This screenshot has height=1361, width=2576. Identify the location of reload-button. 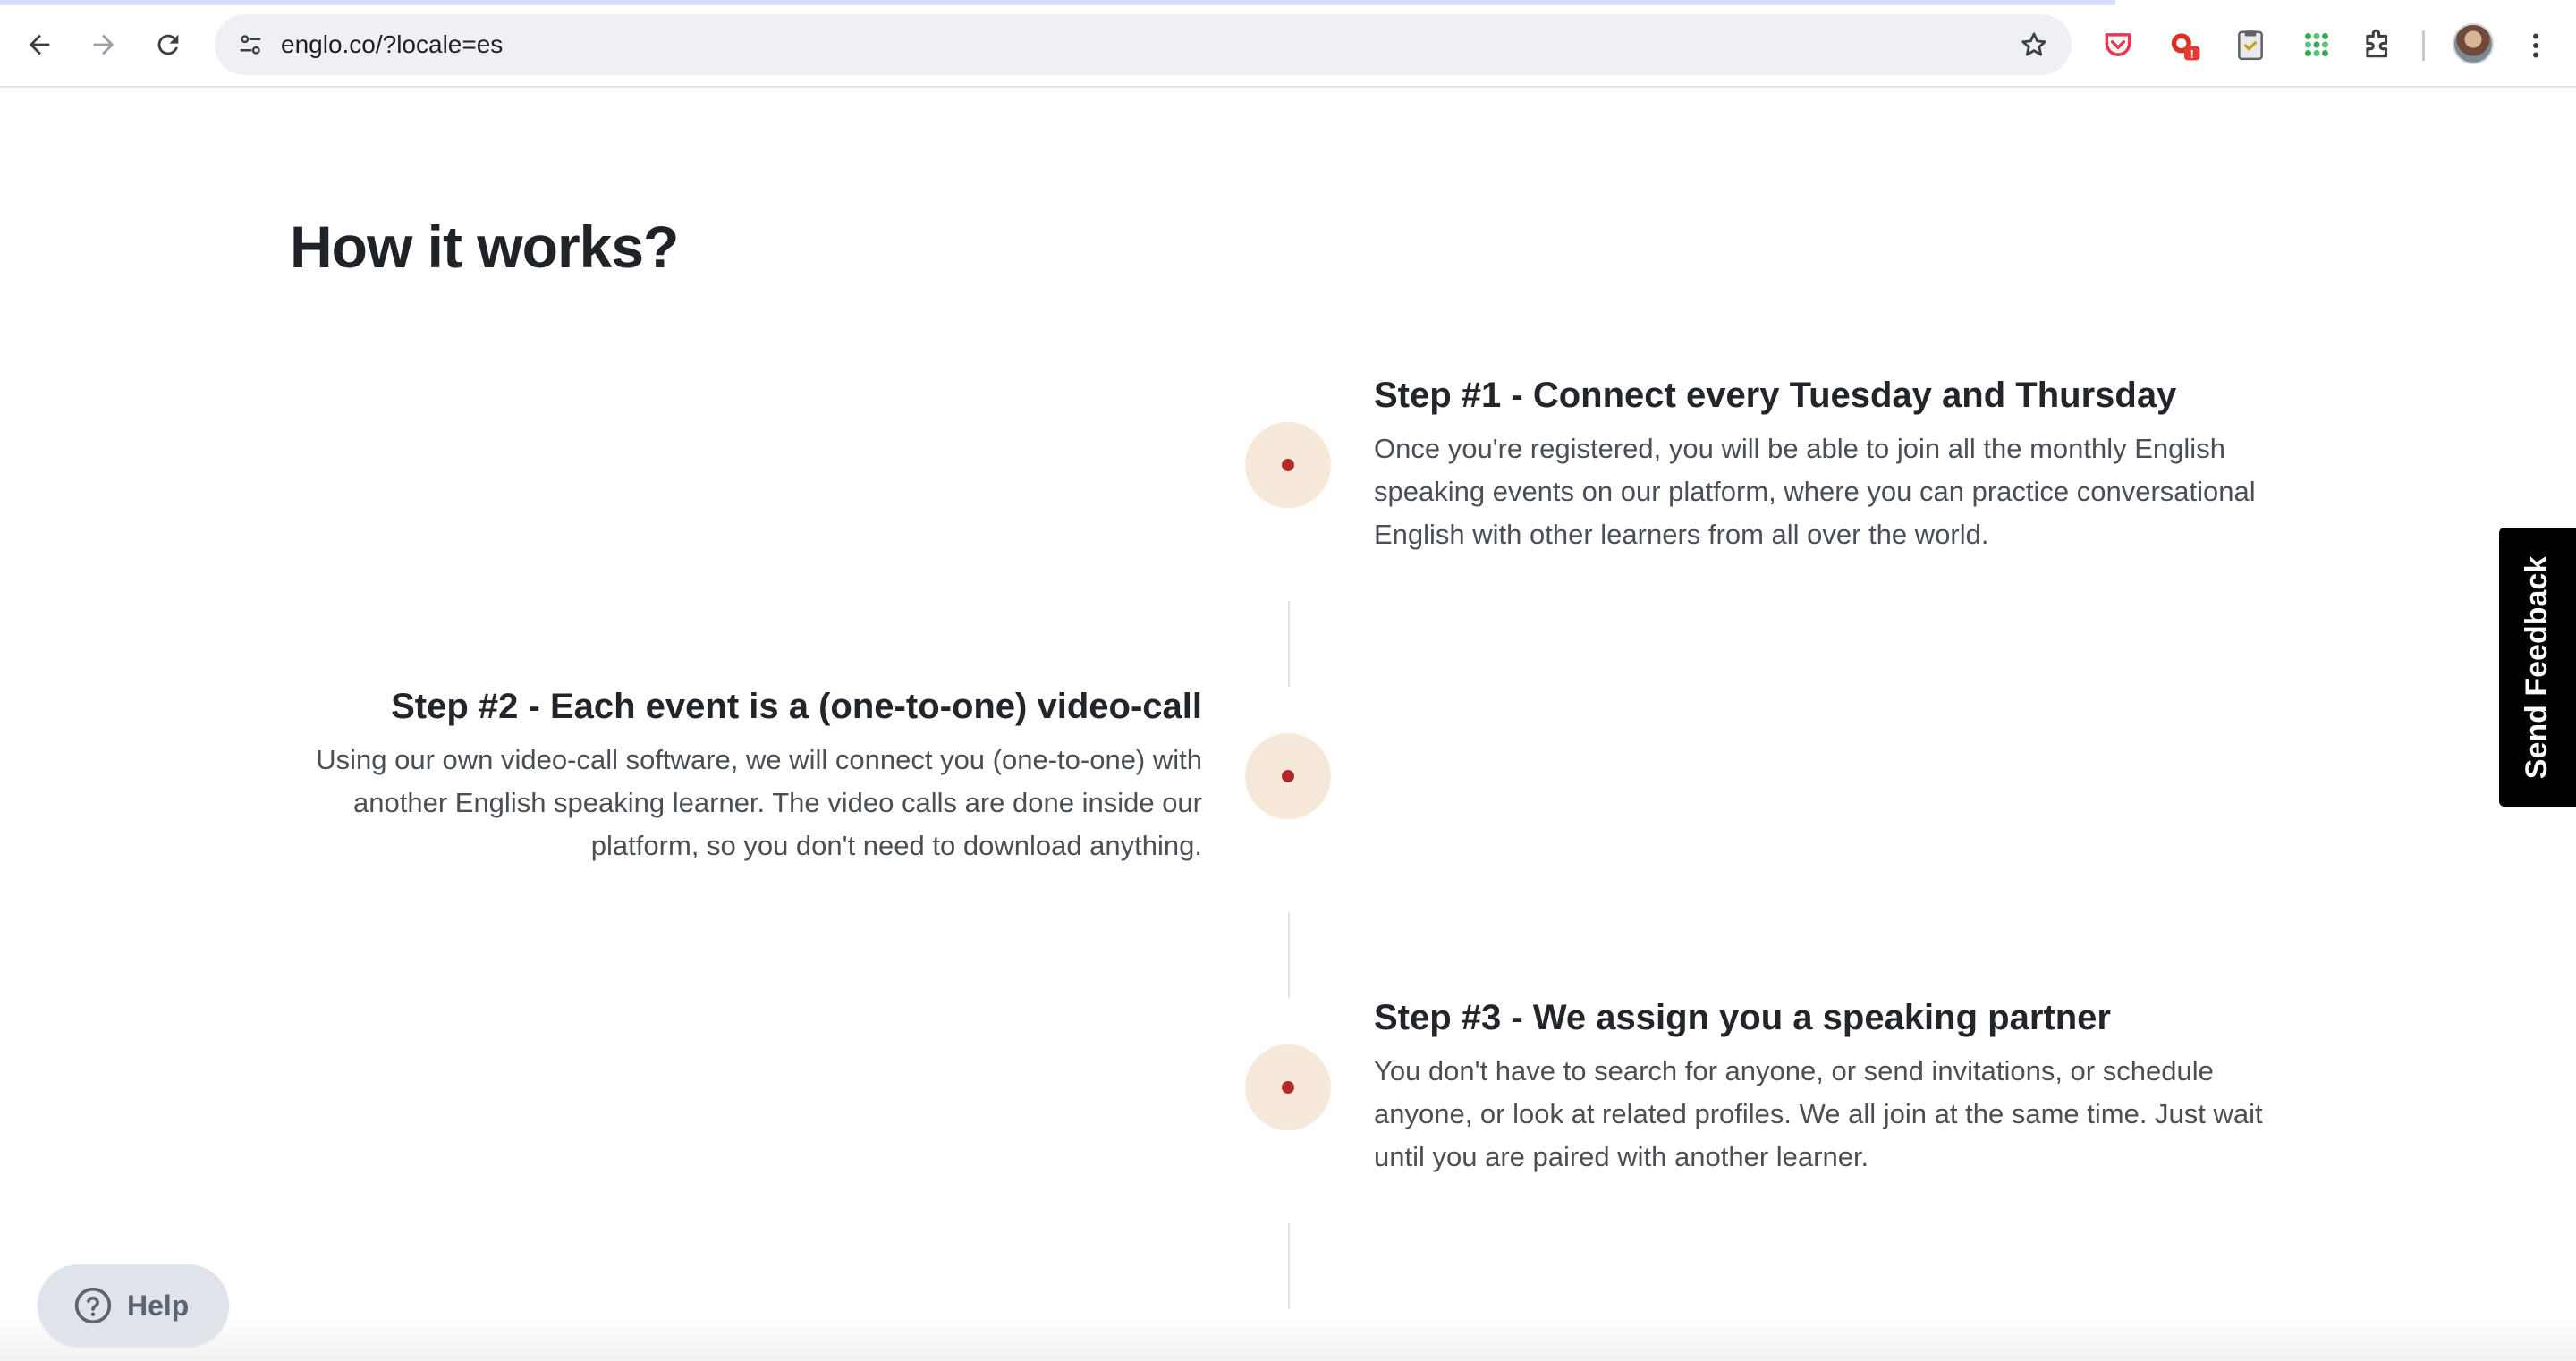
(168, 45).